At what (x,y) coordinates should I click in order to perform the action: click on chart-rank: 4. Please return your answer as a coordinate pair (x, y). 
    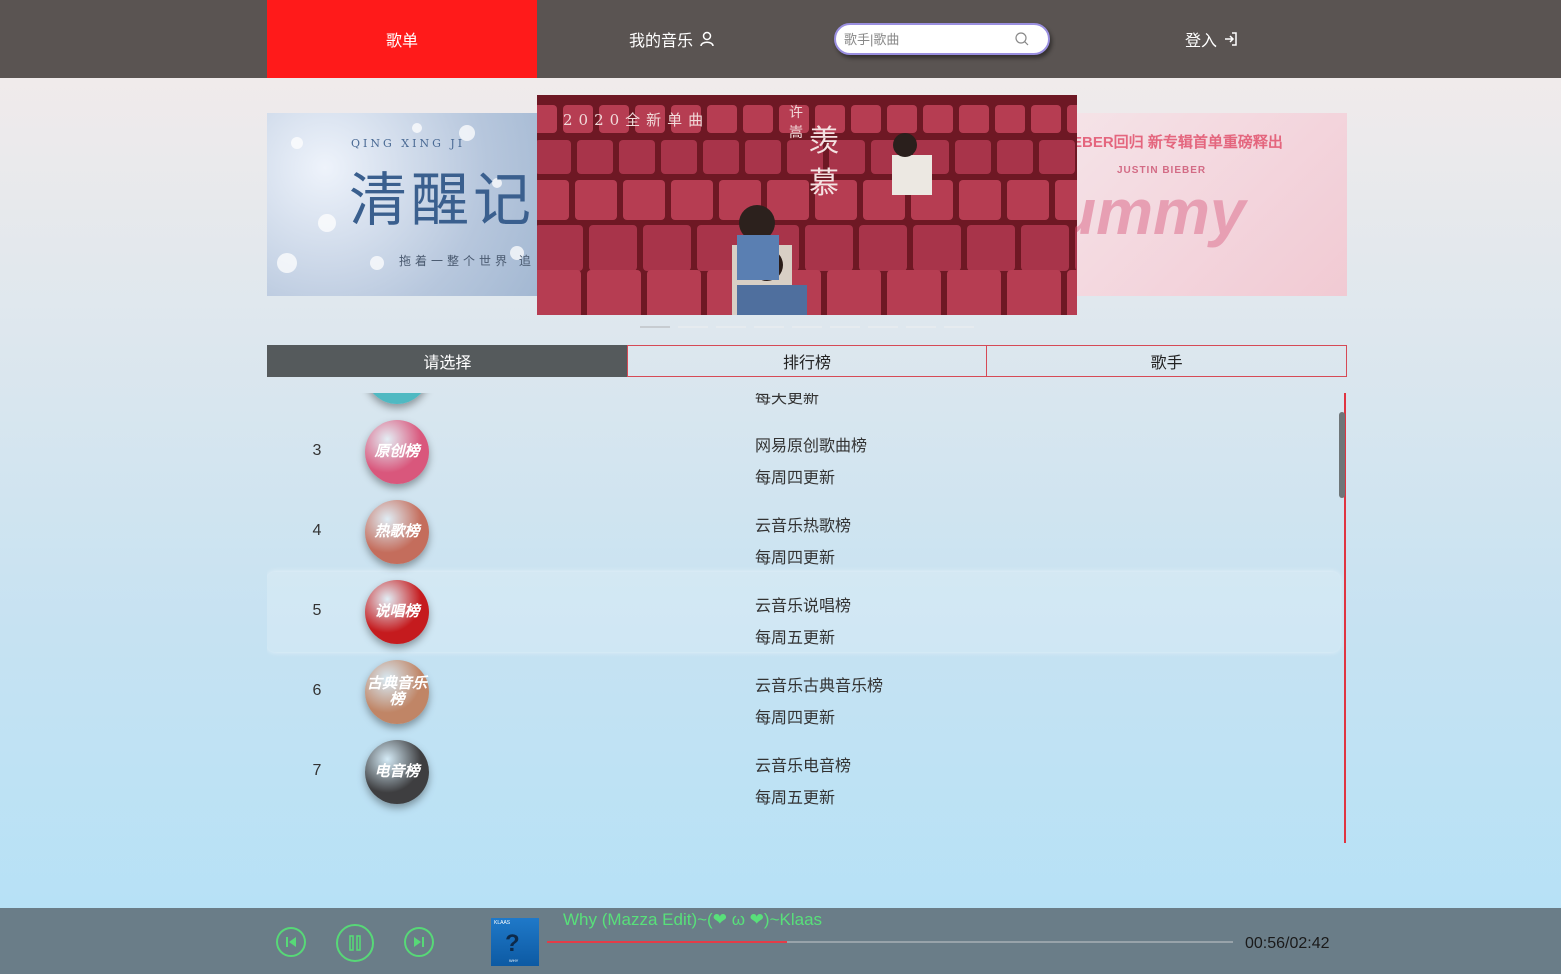
    Looking at the image, I should click on (317, 530).